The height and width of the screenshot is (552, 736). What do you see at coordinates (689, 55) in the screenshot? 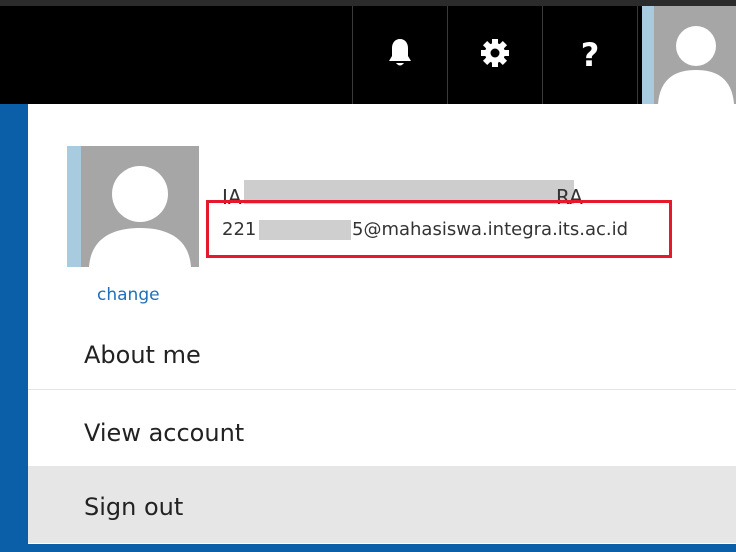
I see `account-avatar-button` at bounding box center [689, 55].